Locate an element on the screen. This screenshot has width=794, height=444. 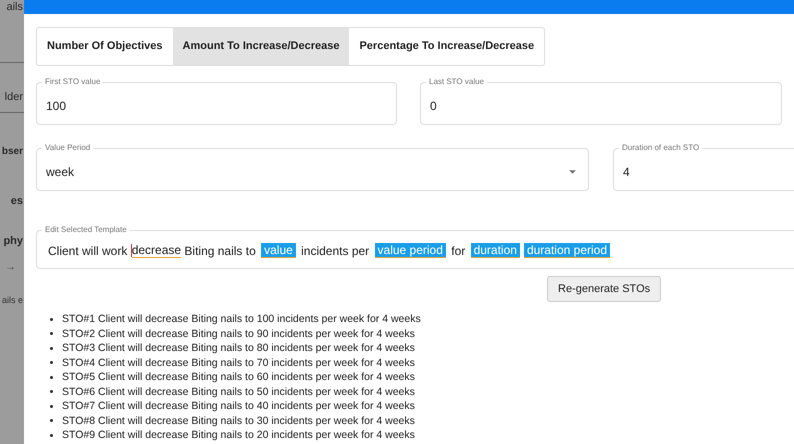
field-label: First STO value is located at coordinates (73, 81).